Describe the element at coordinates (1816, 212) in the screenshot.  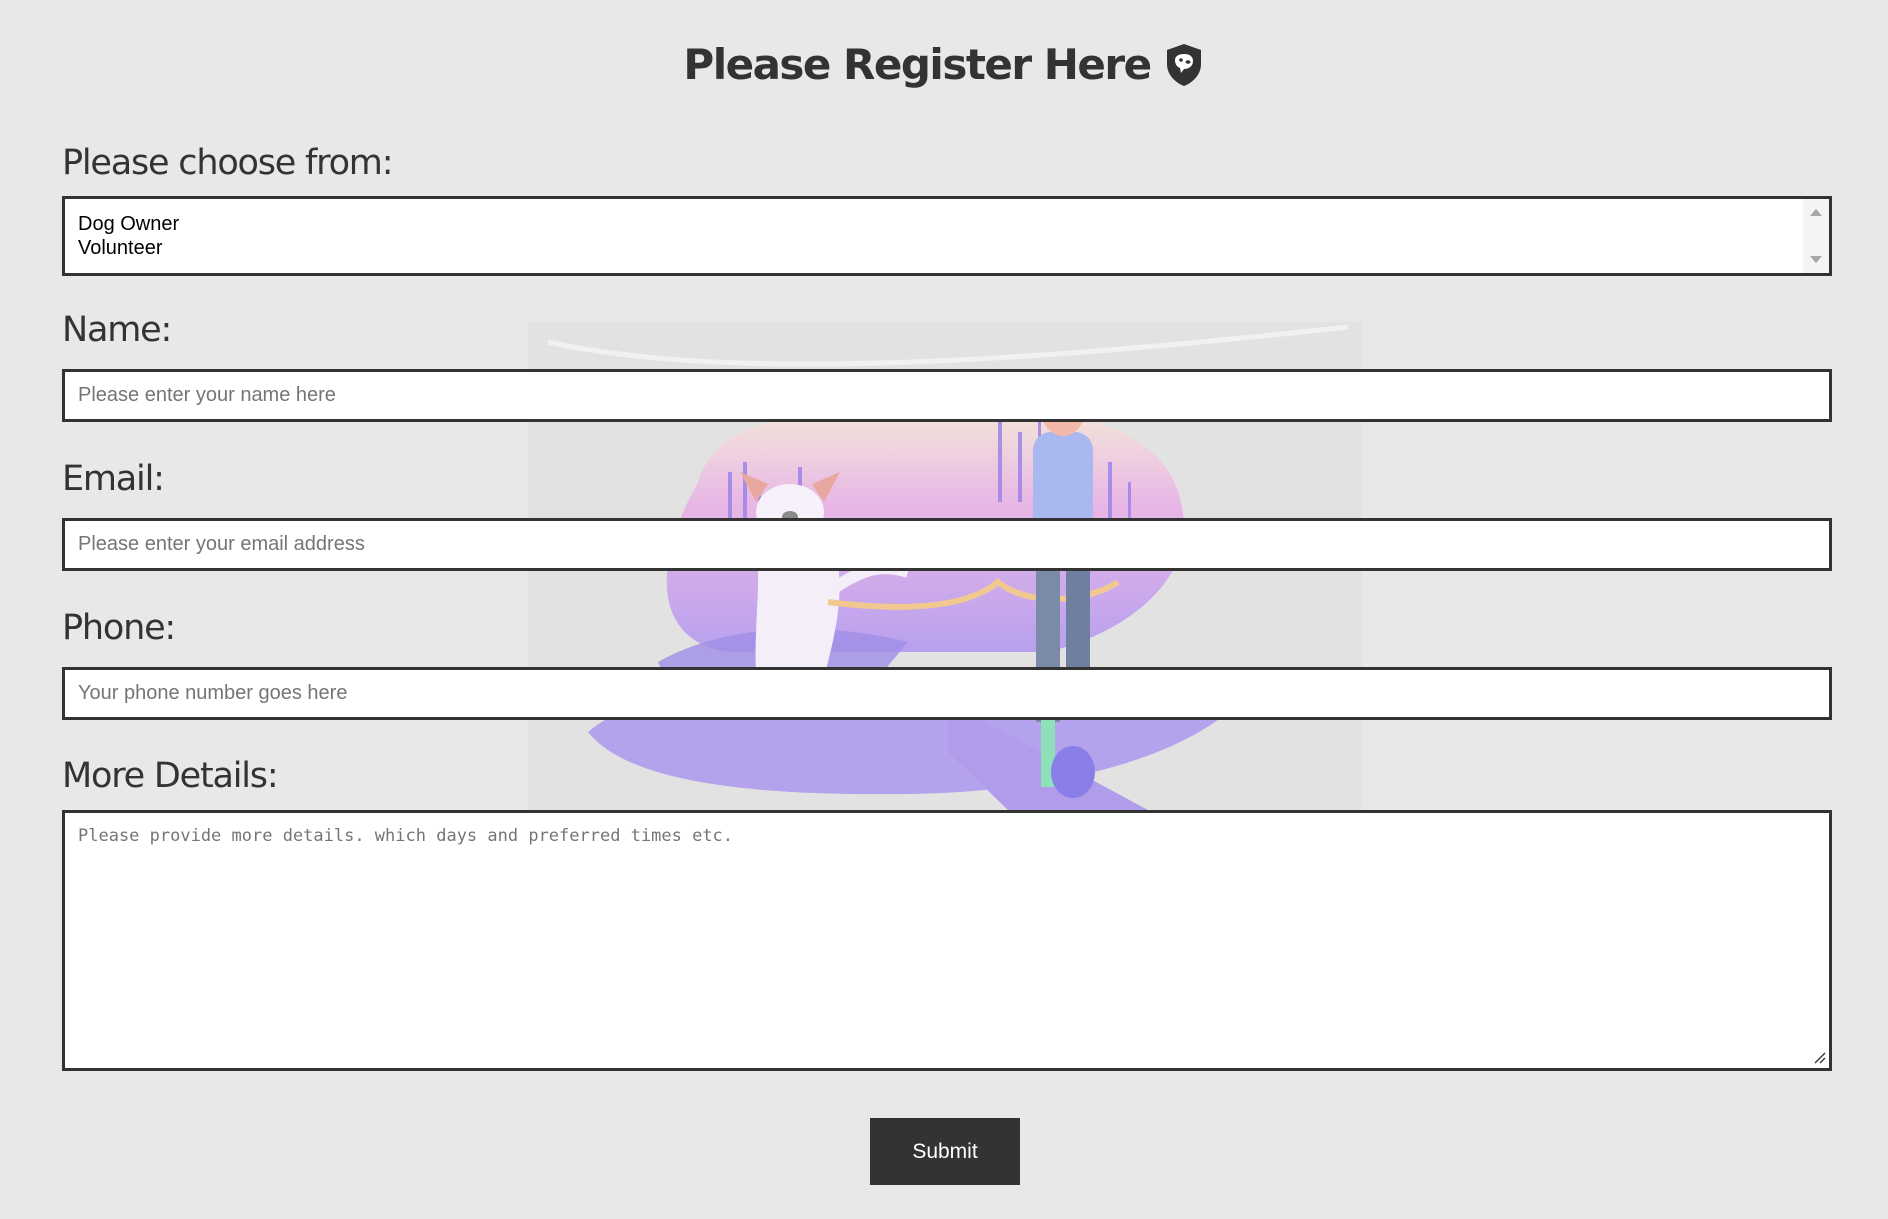
I see `scroll-up-icon` at that location.